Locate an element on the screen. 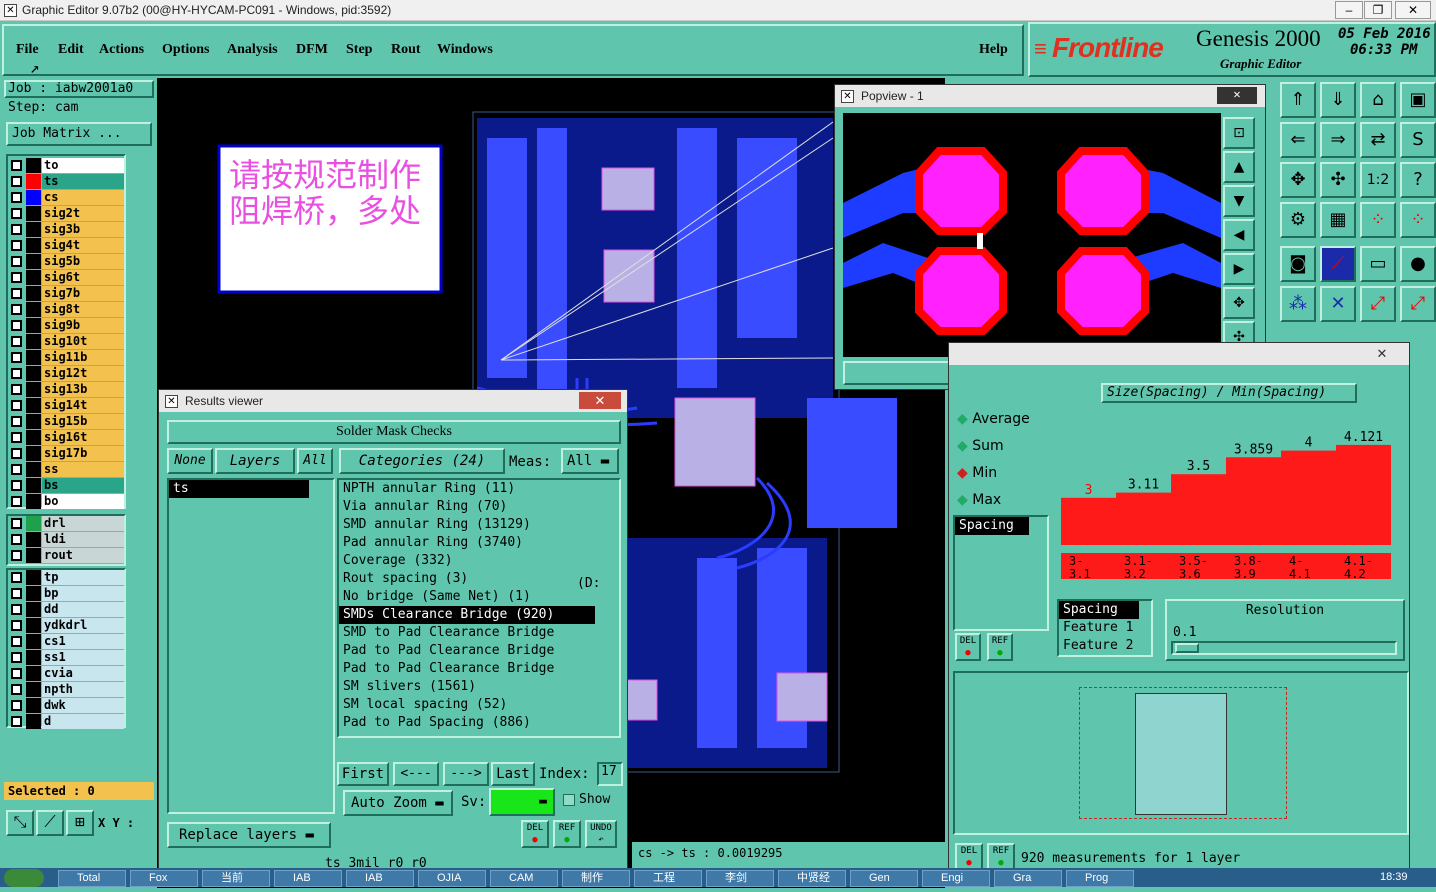  layer-row: sig8t is located at coordinates (66, 309).